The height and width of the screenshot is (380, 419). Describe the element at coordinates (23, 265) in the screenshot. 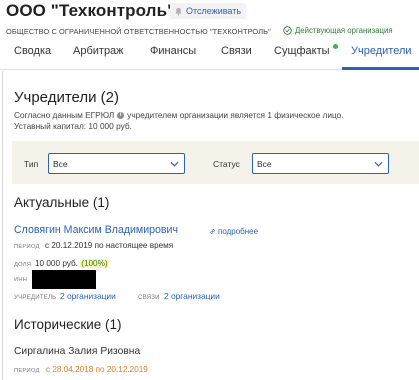

I see `share-label: ДОЛЯ` at that location.